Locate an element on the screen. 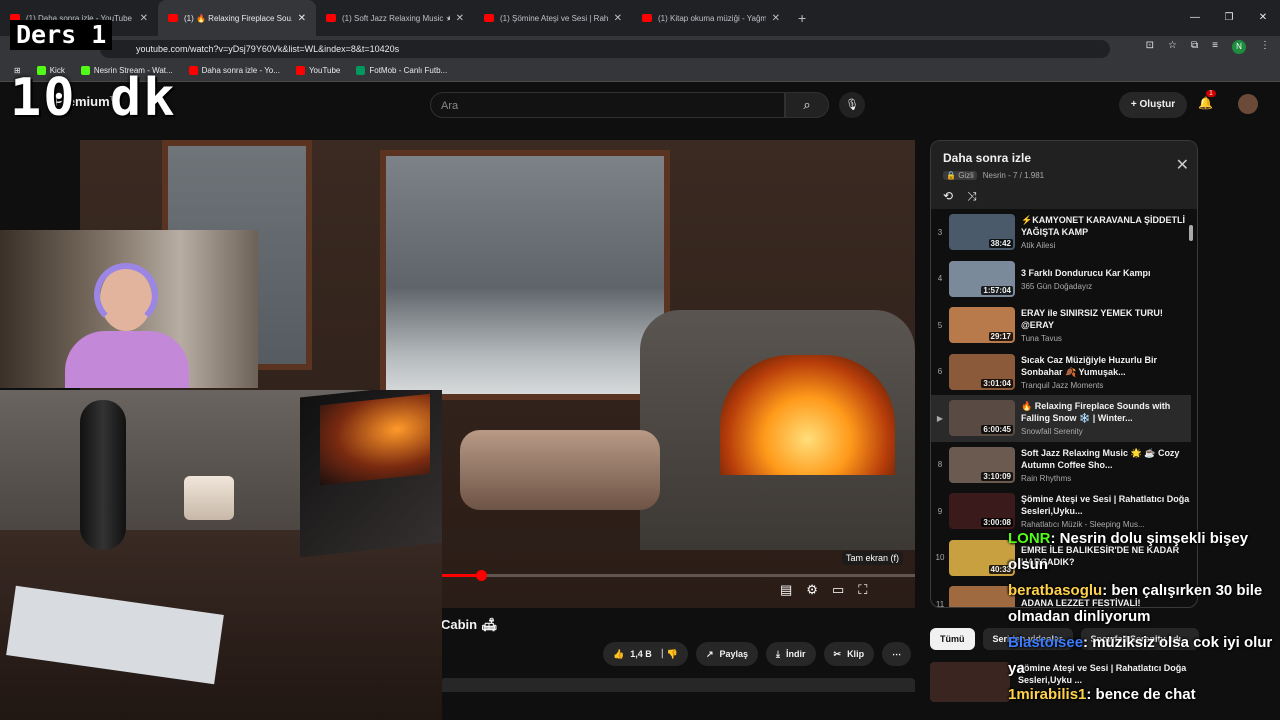 This screenshot has height=720, width=1280. playlist-item-index: 9 is located at coordinates (940, 511).